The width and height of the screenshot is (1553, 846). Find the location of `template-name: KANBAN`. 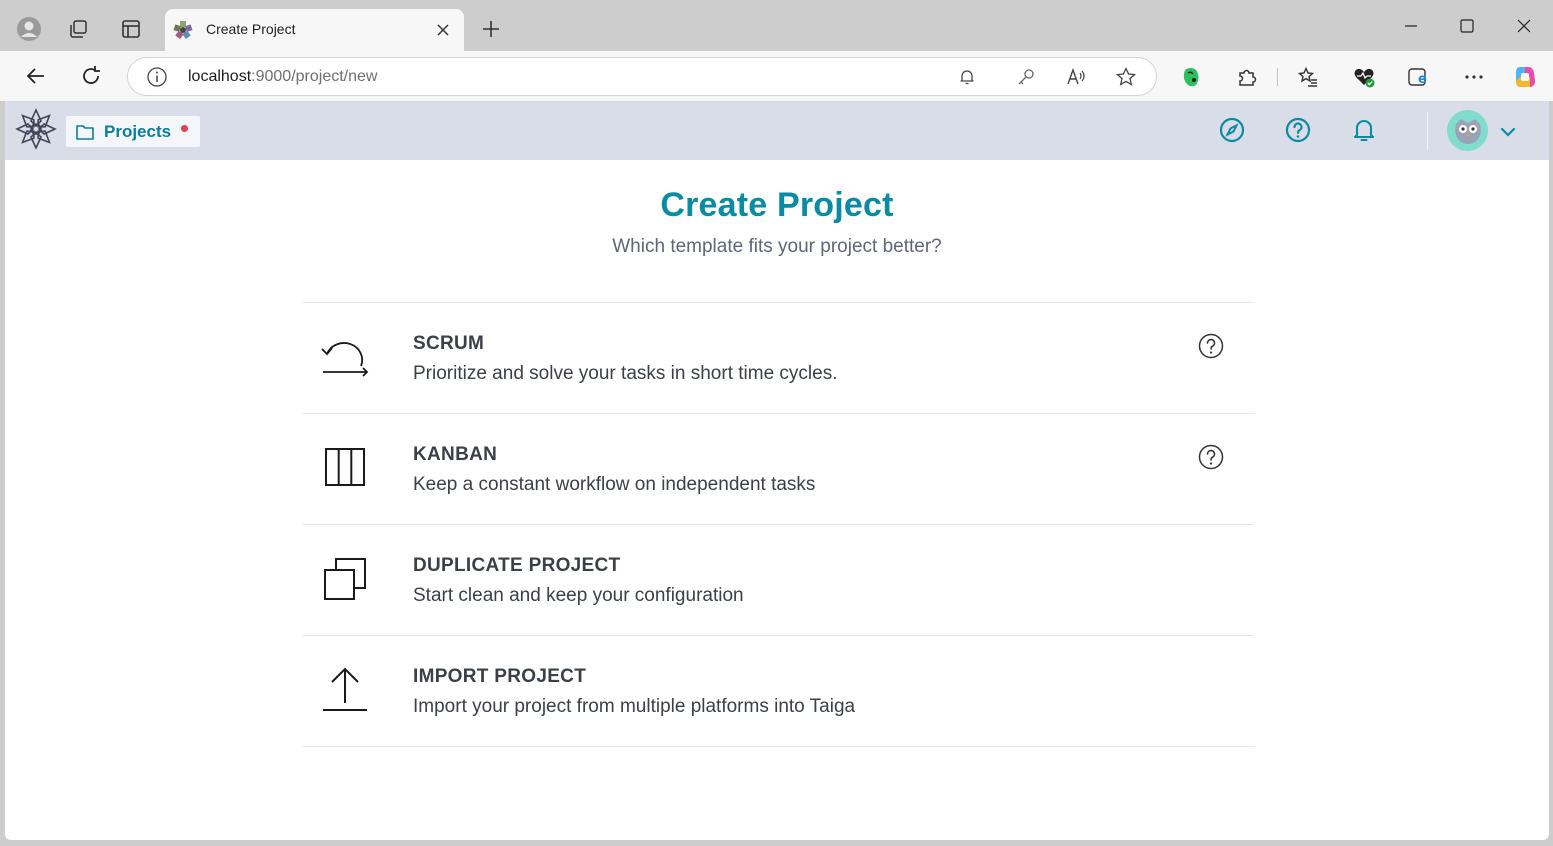

template-name: KANBAN is located at coordinates (455, 454).